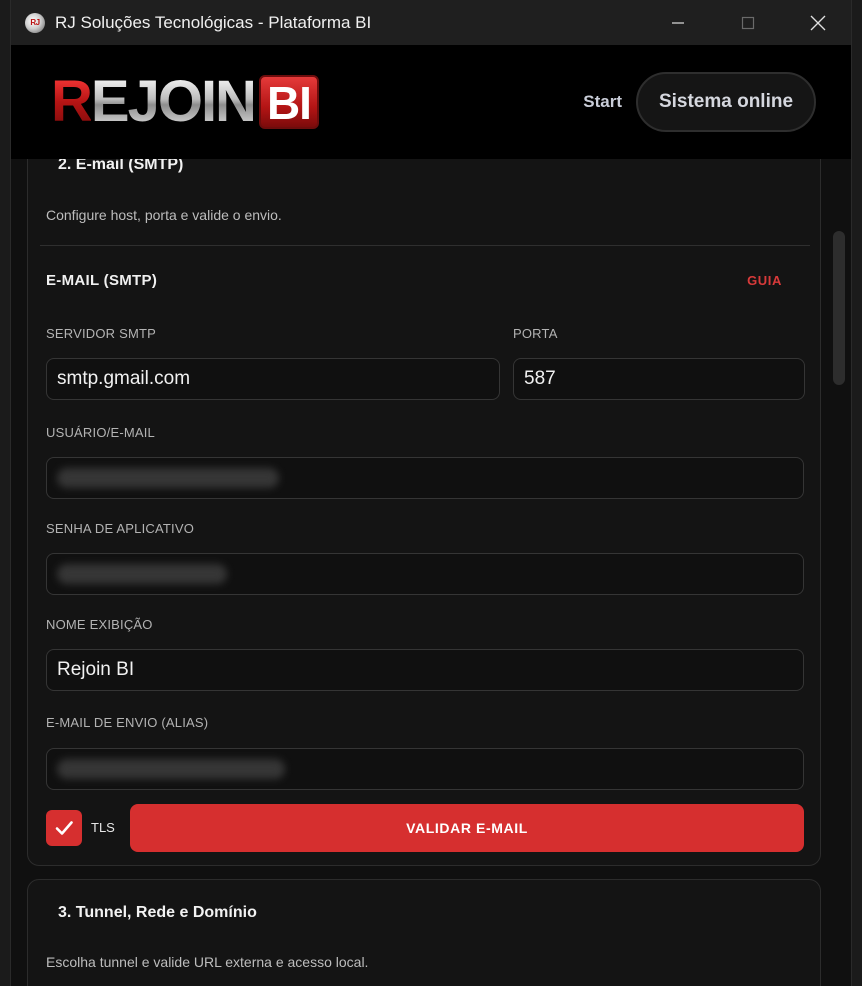  Describe the element at coordinates (288, 102) in the screenshot. I see `logo-bi-badge: BI` at that location.